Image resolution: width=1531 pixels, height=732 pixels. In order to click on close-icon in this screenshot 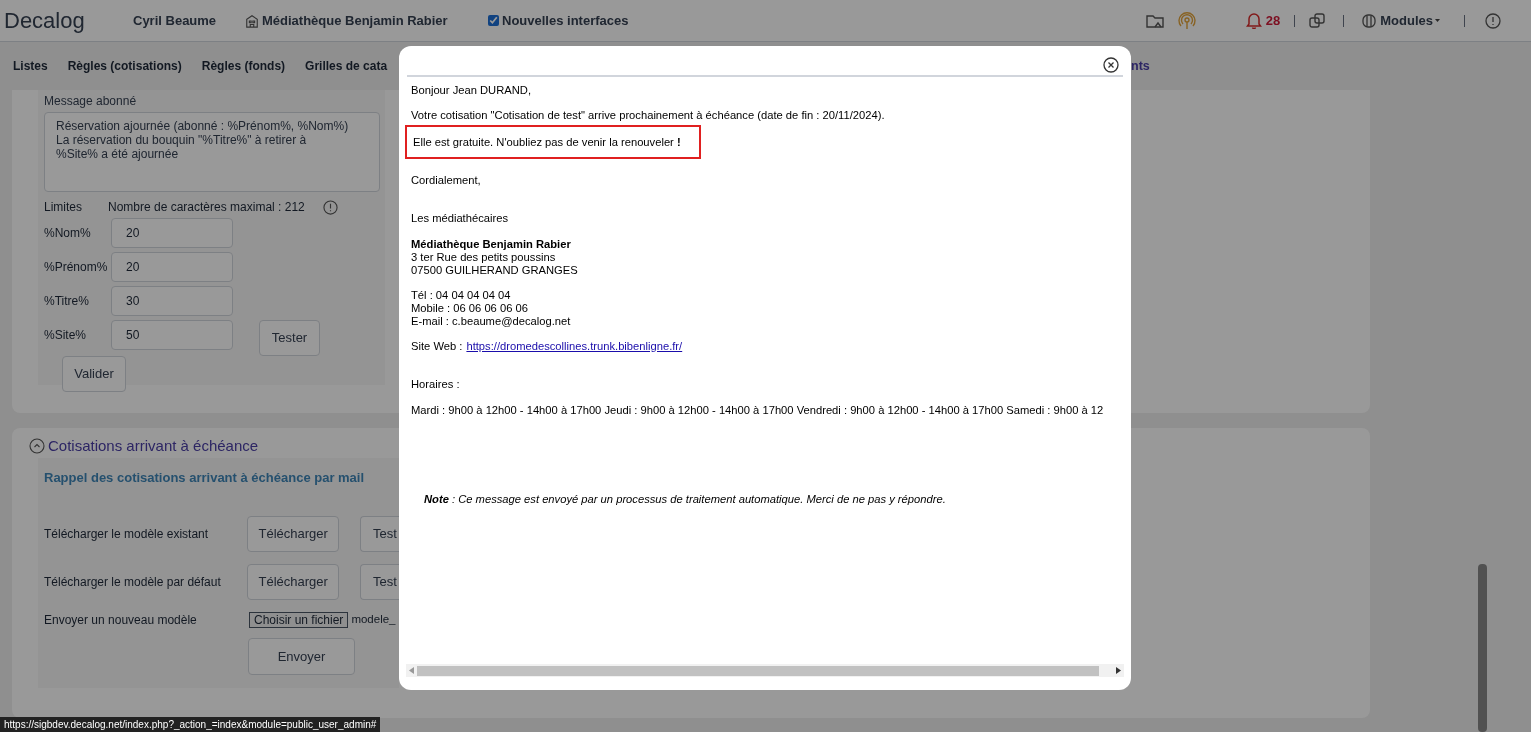, I will do `click(1111, 65)`.